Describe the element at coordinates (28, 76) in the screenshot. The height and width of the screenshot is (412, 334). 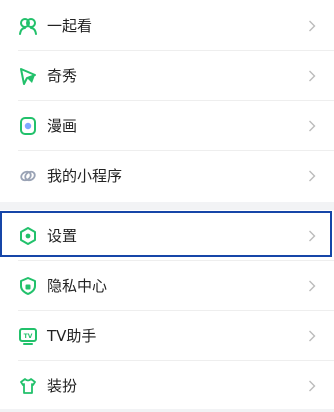
I see `qixiu-icon` at that location.